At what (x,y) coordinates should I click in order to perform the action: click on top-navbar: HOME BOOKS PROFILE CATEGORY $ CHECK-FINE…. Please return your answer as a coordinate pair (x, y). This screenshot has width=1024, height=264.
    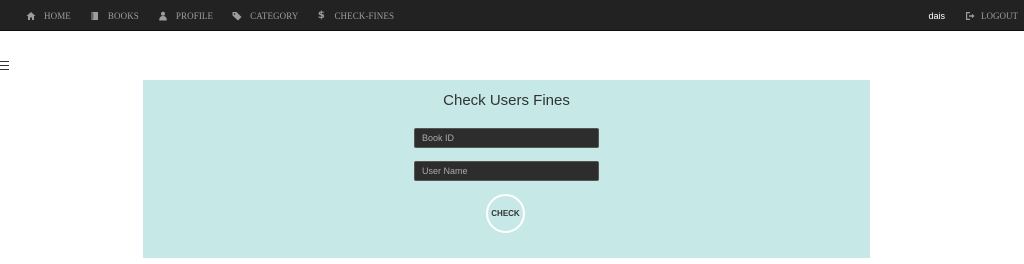
    Looking at the image, I should click on (512, 15).